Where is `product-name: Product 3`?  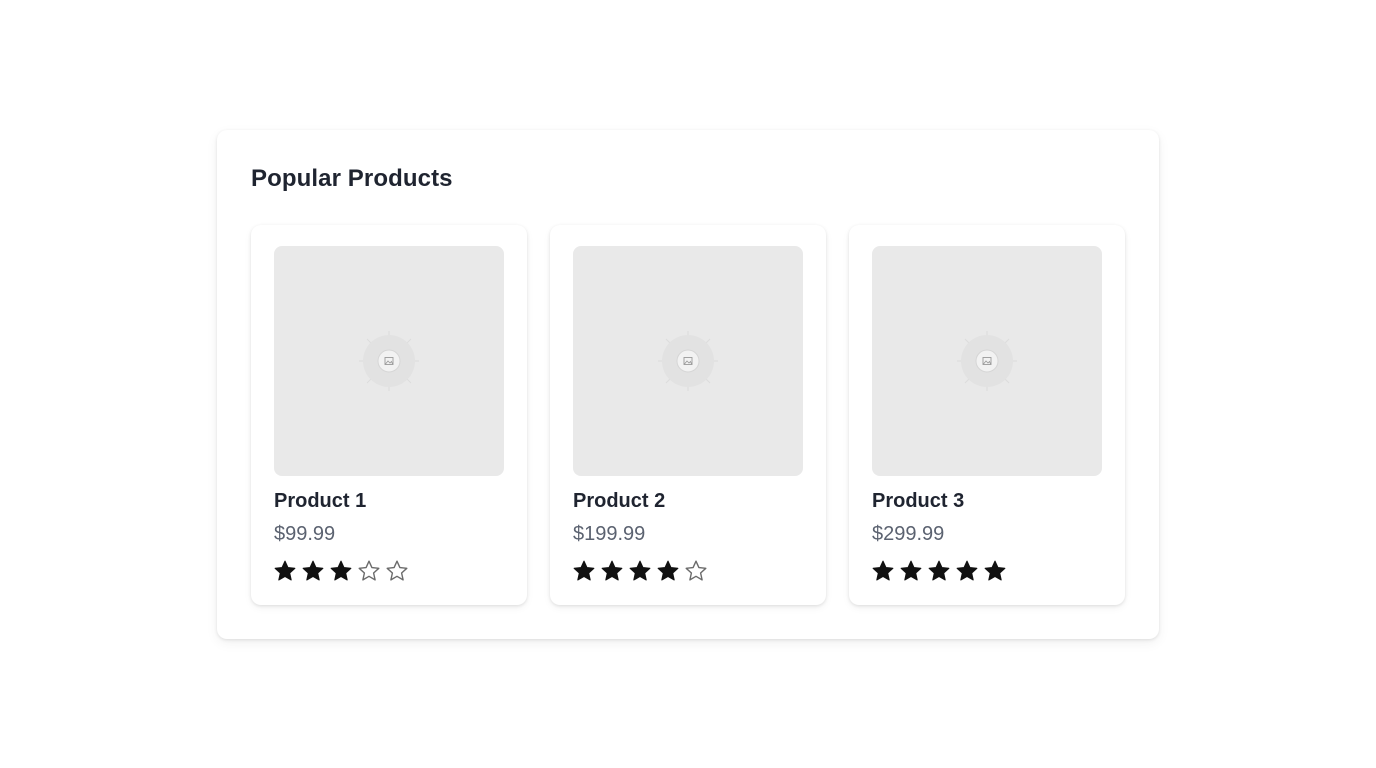 product-name: Product 3 is located at coordinates (918, 501).